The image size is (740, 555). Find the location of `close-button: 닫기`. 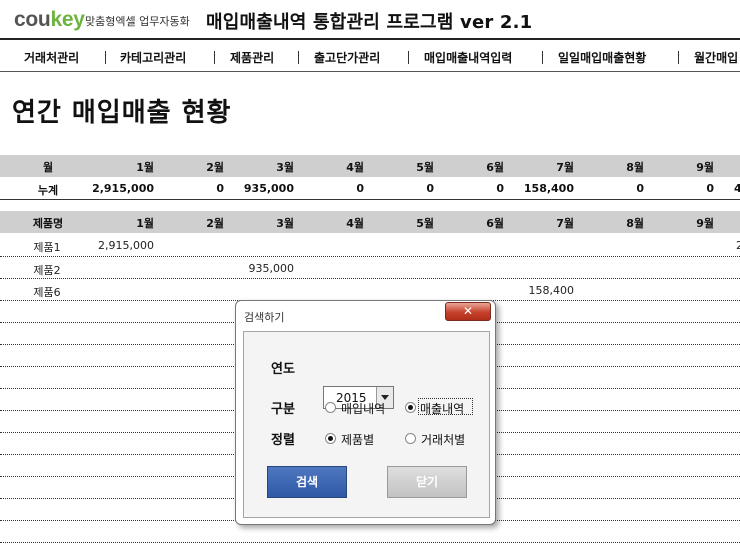

close-button: 닫기 is located at coordinates (427, 482).